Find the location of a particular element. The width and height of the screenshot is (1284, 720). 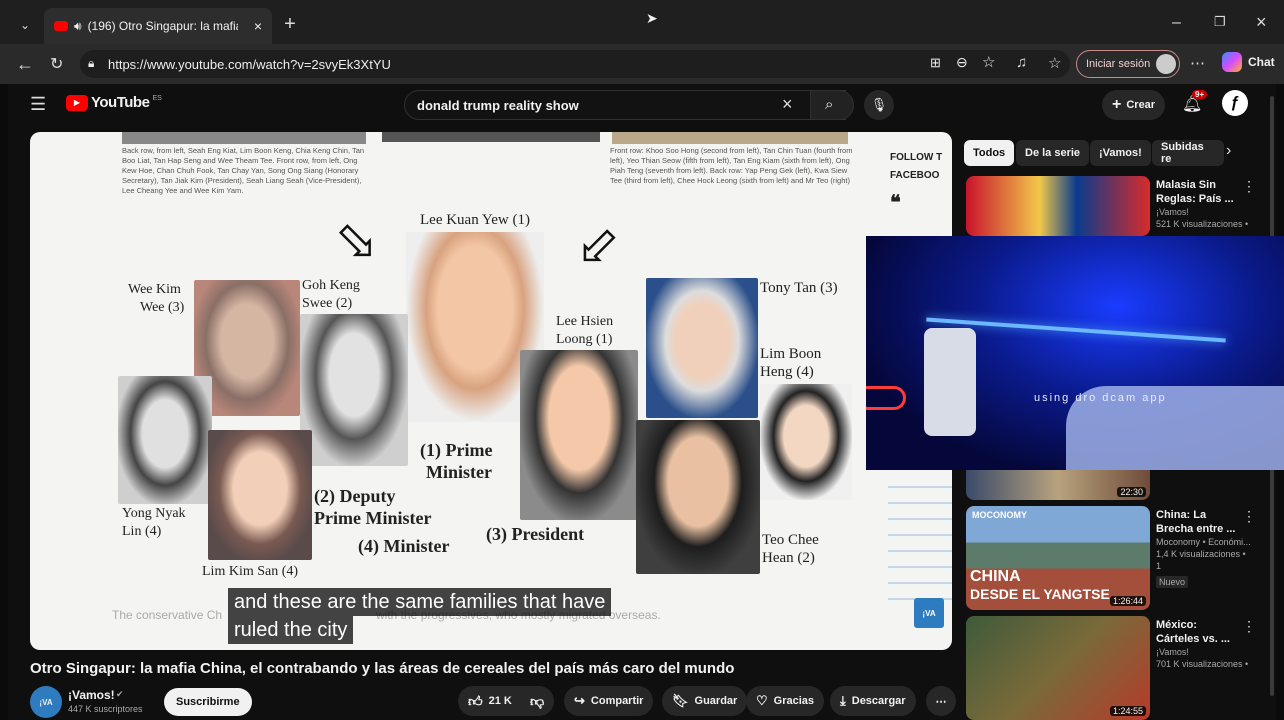

lock-icon: 🔒︎ is located at coordinates (91, 63).